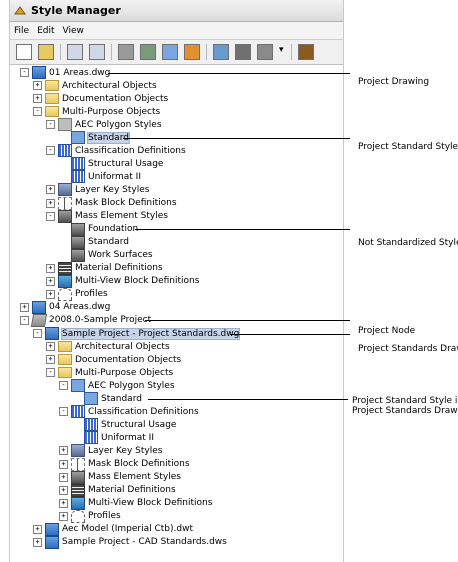 Image resolution: width=458 pixels, height=562 pixels. What do you see at coordinates (408, 243) in the screenshot?
I see `annotation-text: Not Standardized Style` at bounding box center [408, 243].